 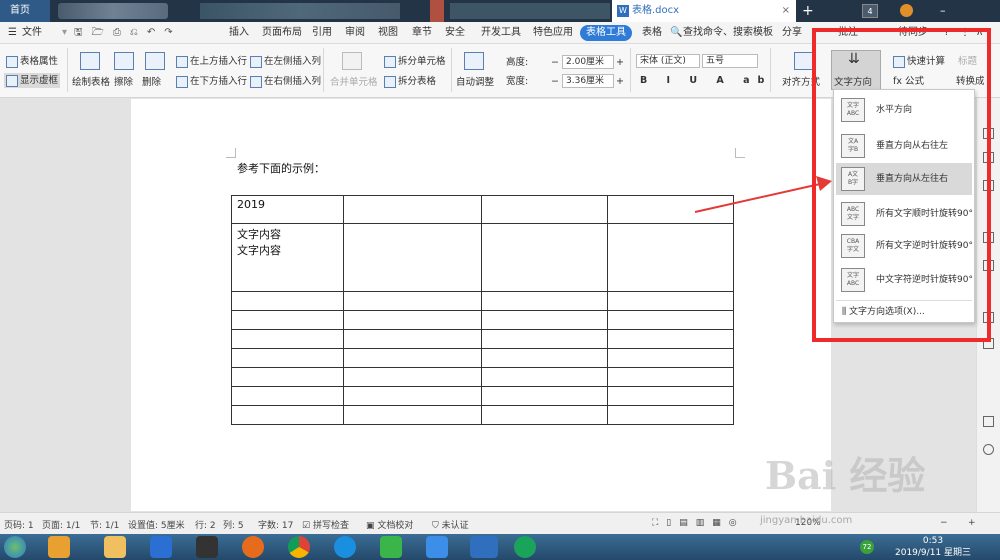 I want to click on menu-insert: 插入, so click(x=239, y=33).